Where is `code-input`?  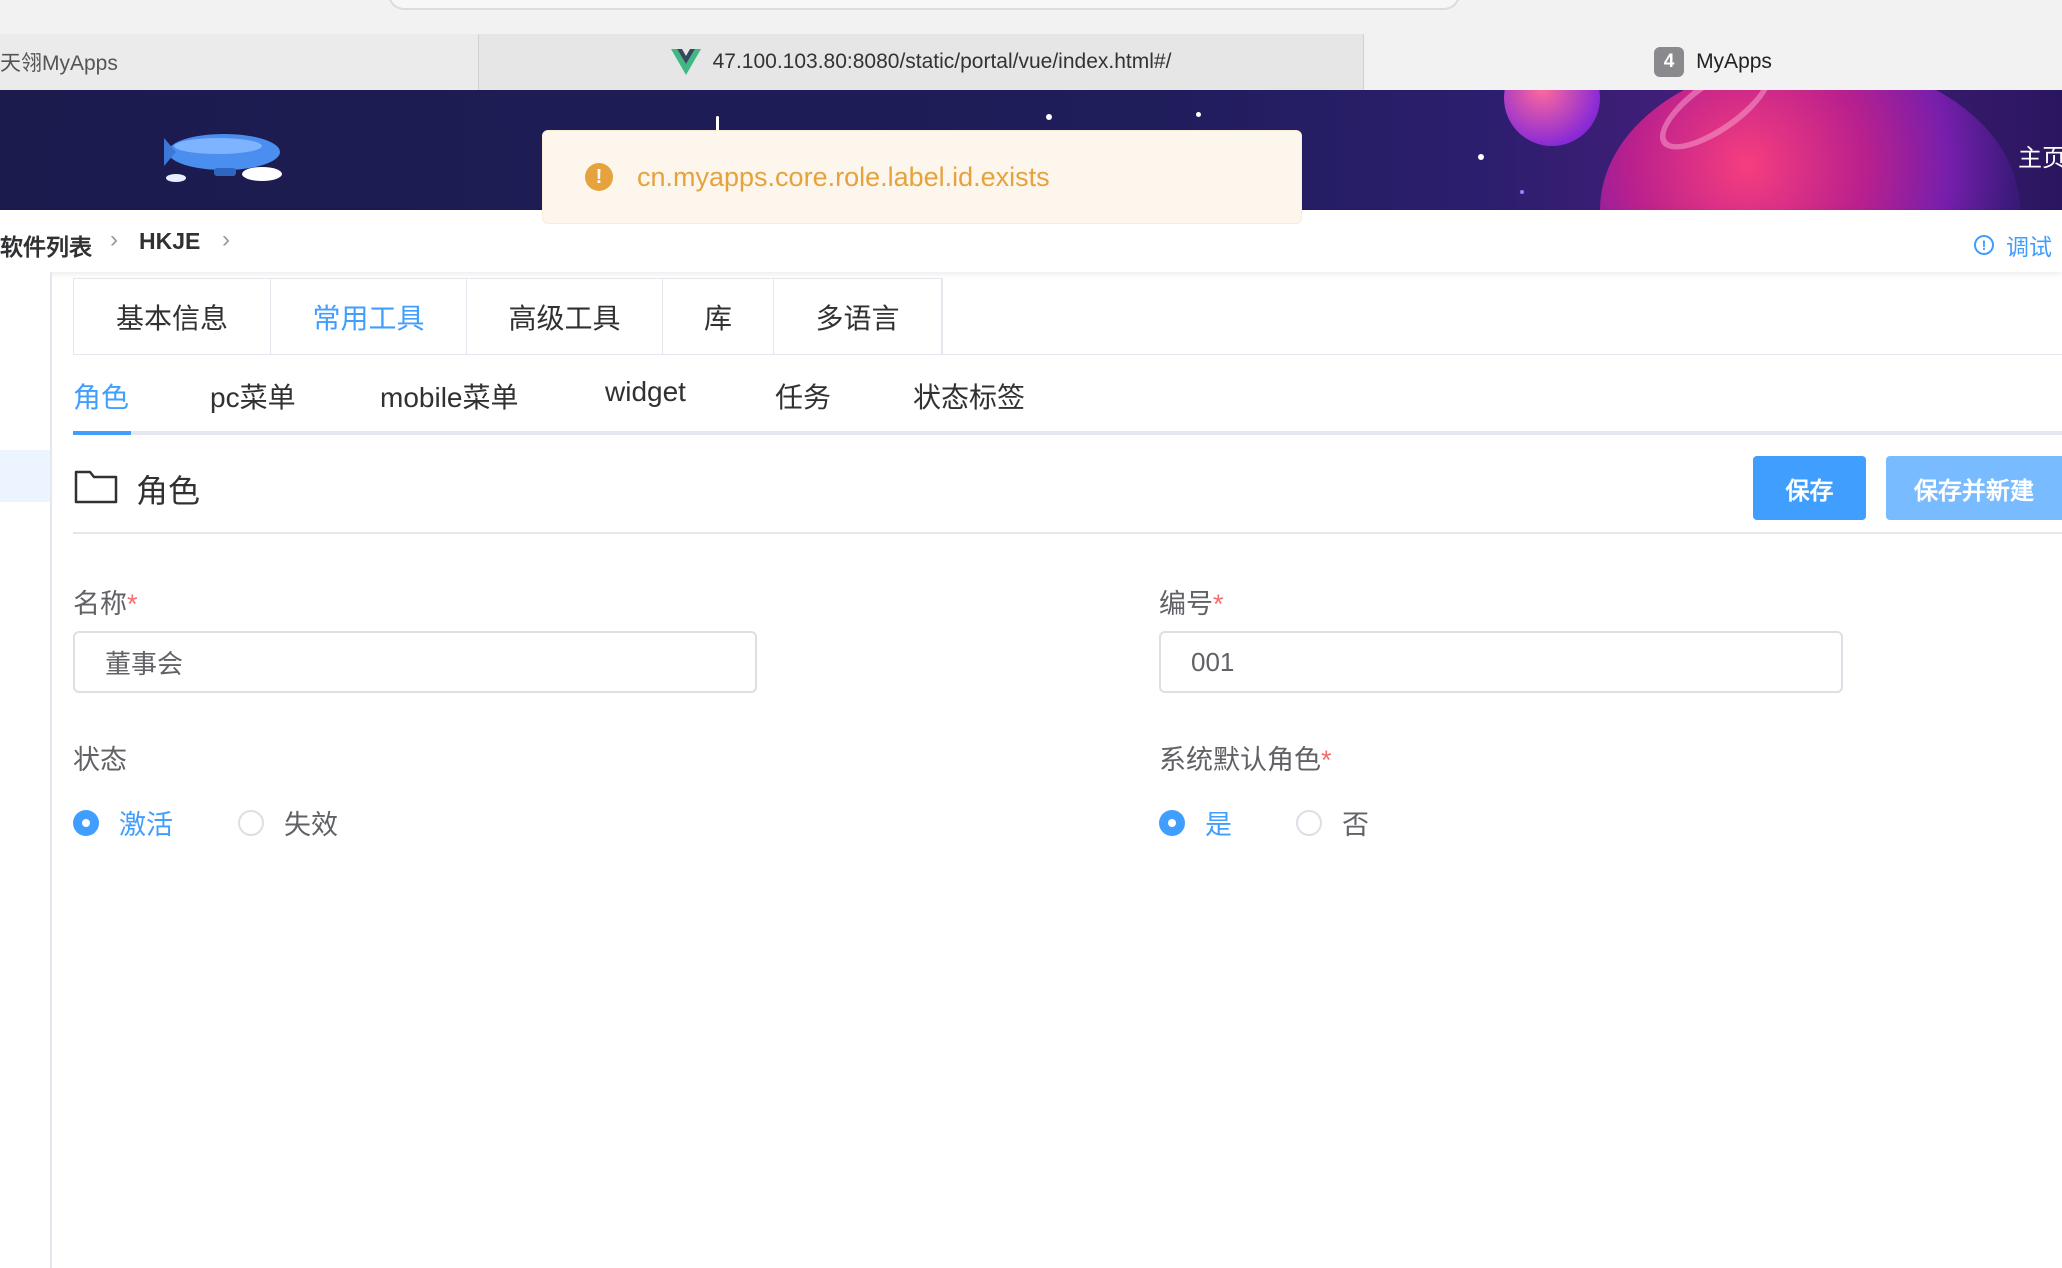 code-input is located at coordinates (1501, 662).